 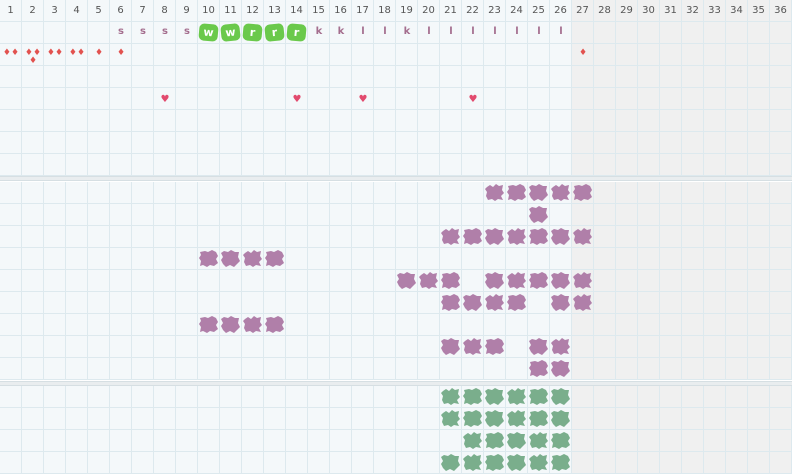 What do you see at coordinates (494, 396) in the screenshot?
I see `green-block` at bounding box center [494, 396].